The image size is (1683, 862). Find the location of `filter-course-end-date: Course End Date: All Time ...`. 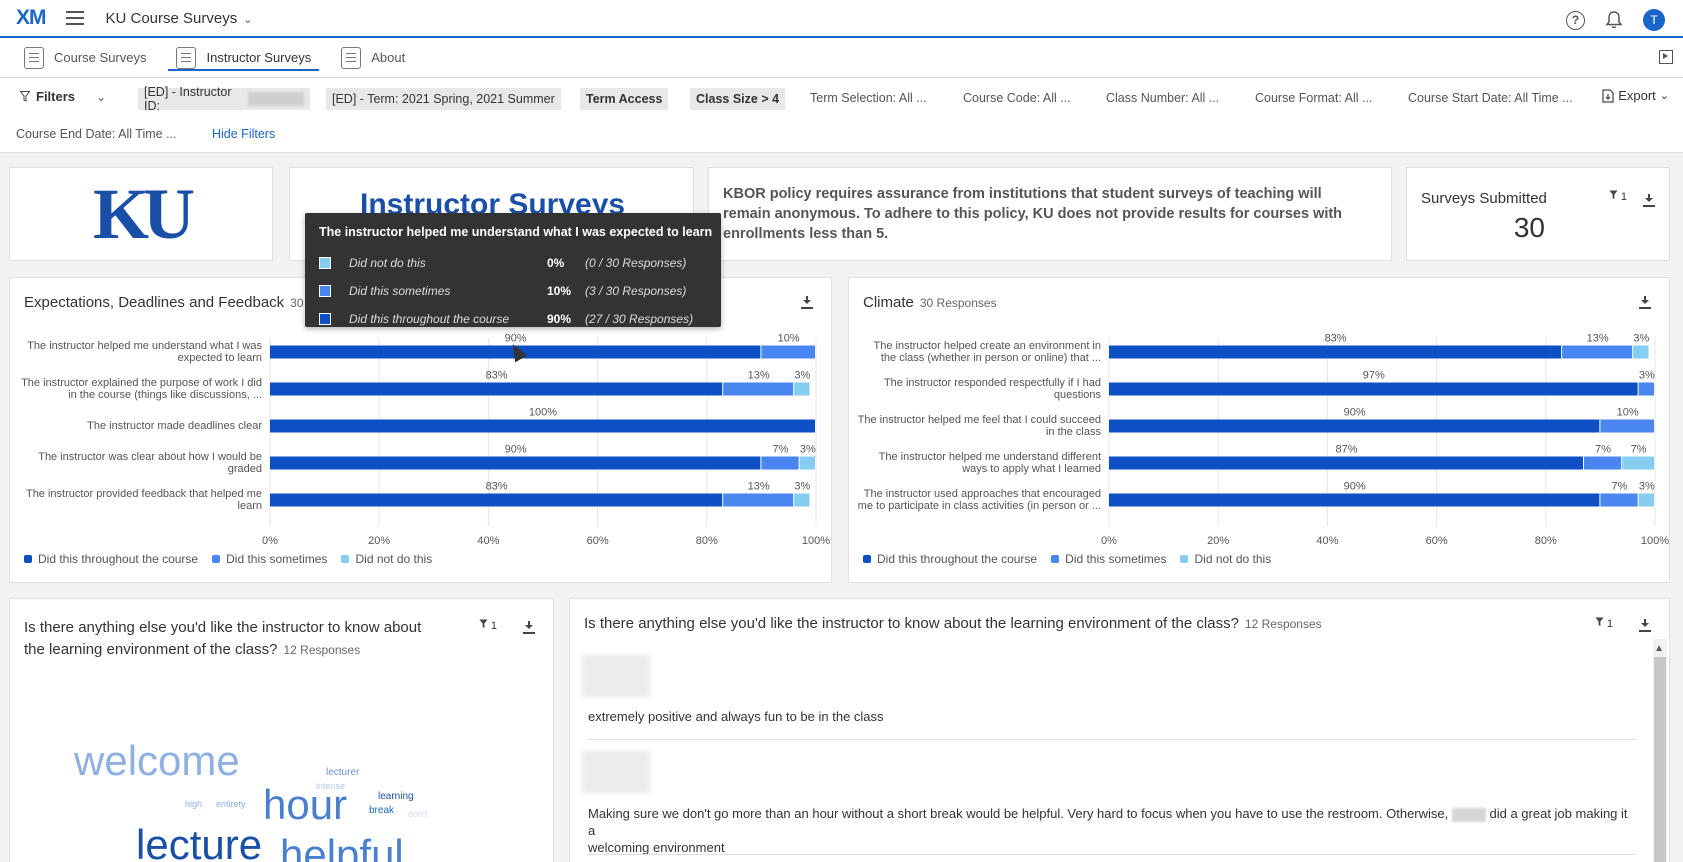

filter-course-end-date: Course End Date: All Time ... is located at coordinates (96, 134).